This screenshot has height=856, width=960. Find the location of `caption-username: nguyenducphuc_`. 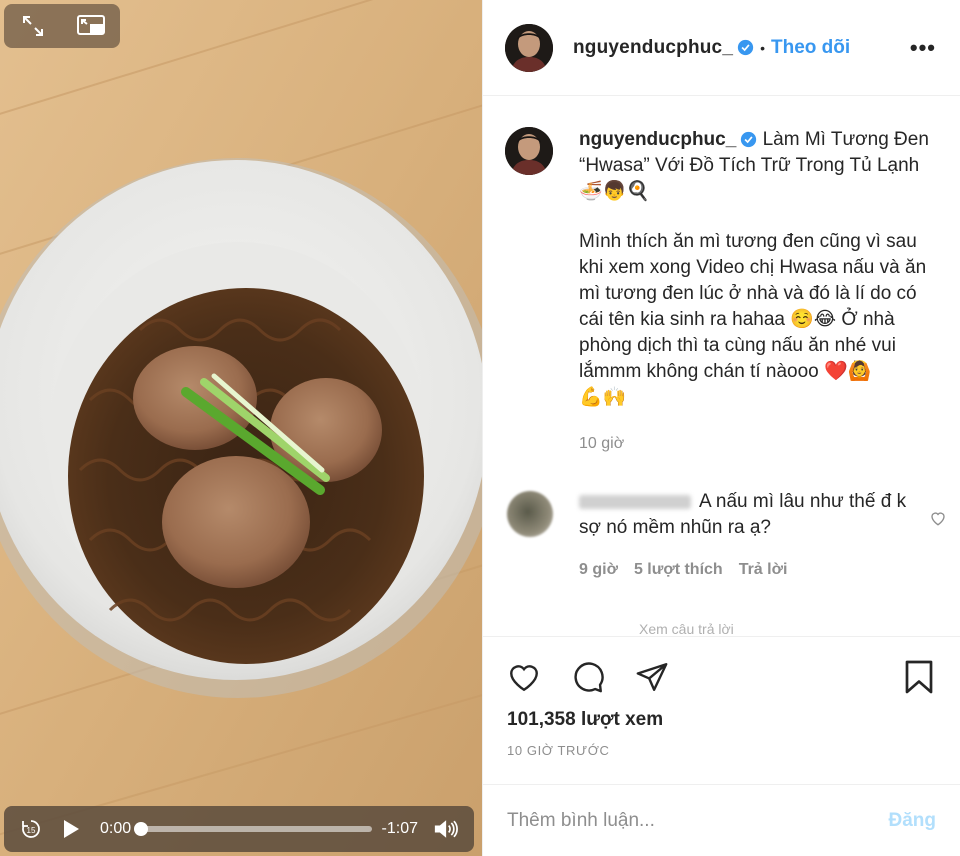

caption-username: nguyenducphuc_ is located at coordinates (657, 139).